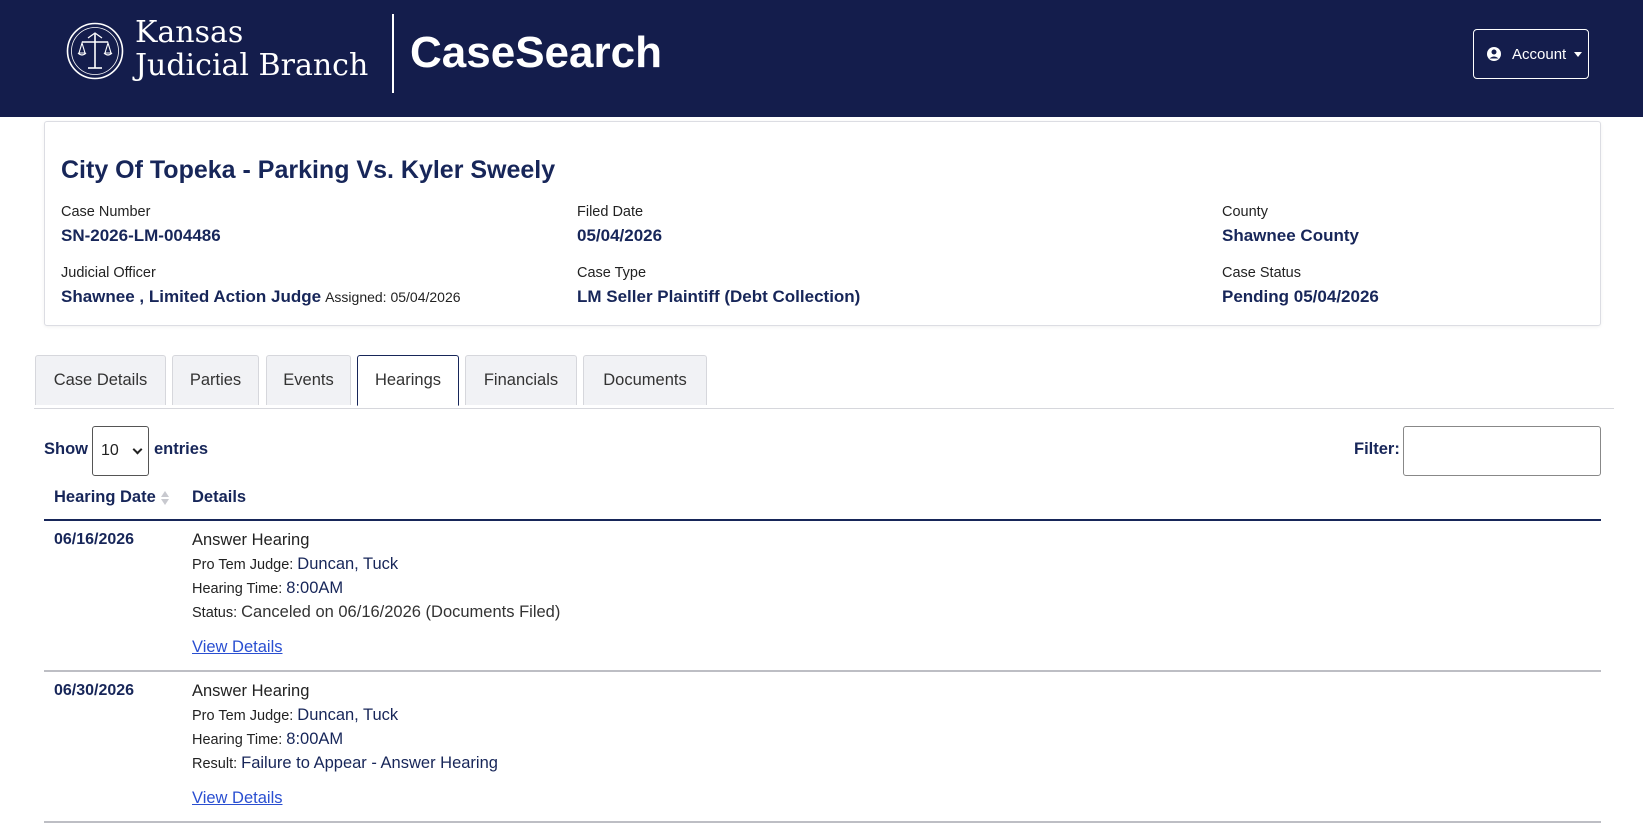 The image size is (1643, 828). I want to click on brand-name: Kansas Judicial Branch, so click(251, 49).